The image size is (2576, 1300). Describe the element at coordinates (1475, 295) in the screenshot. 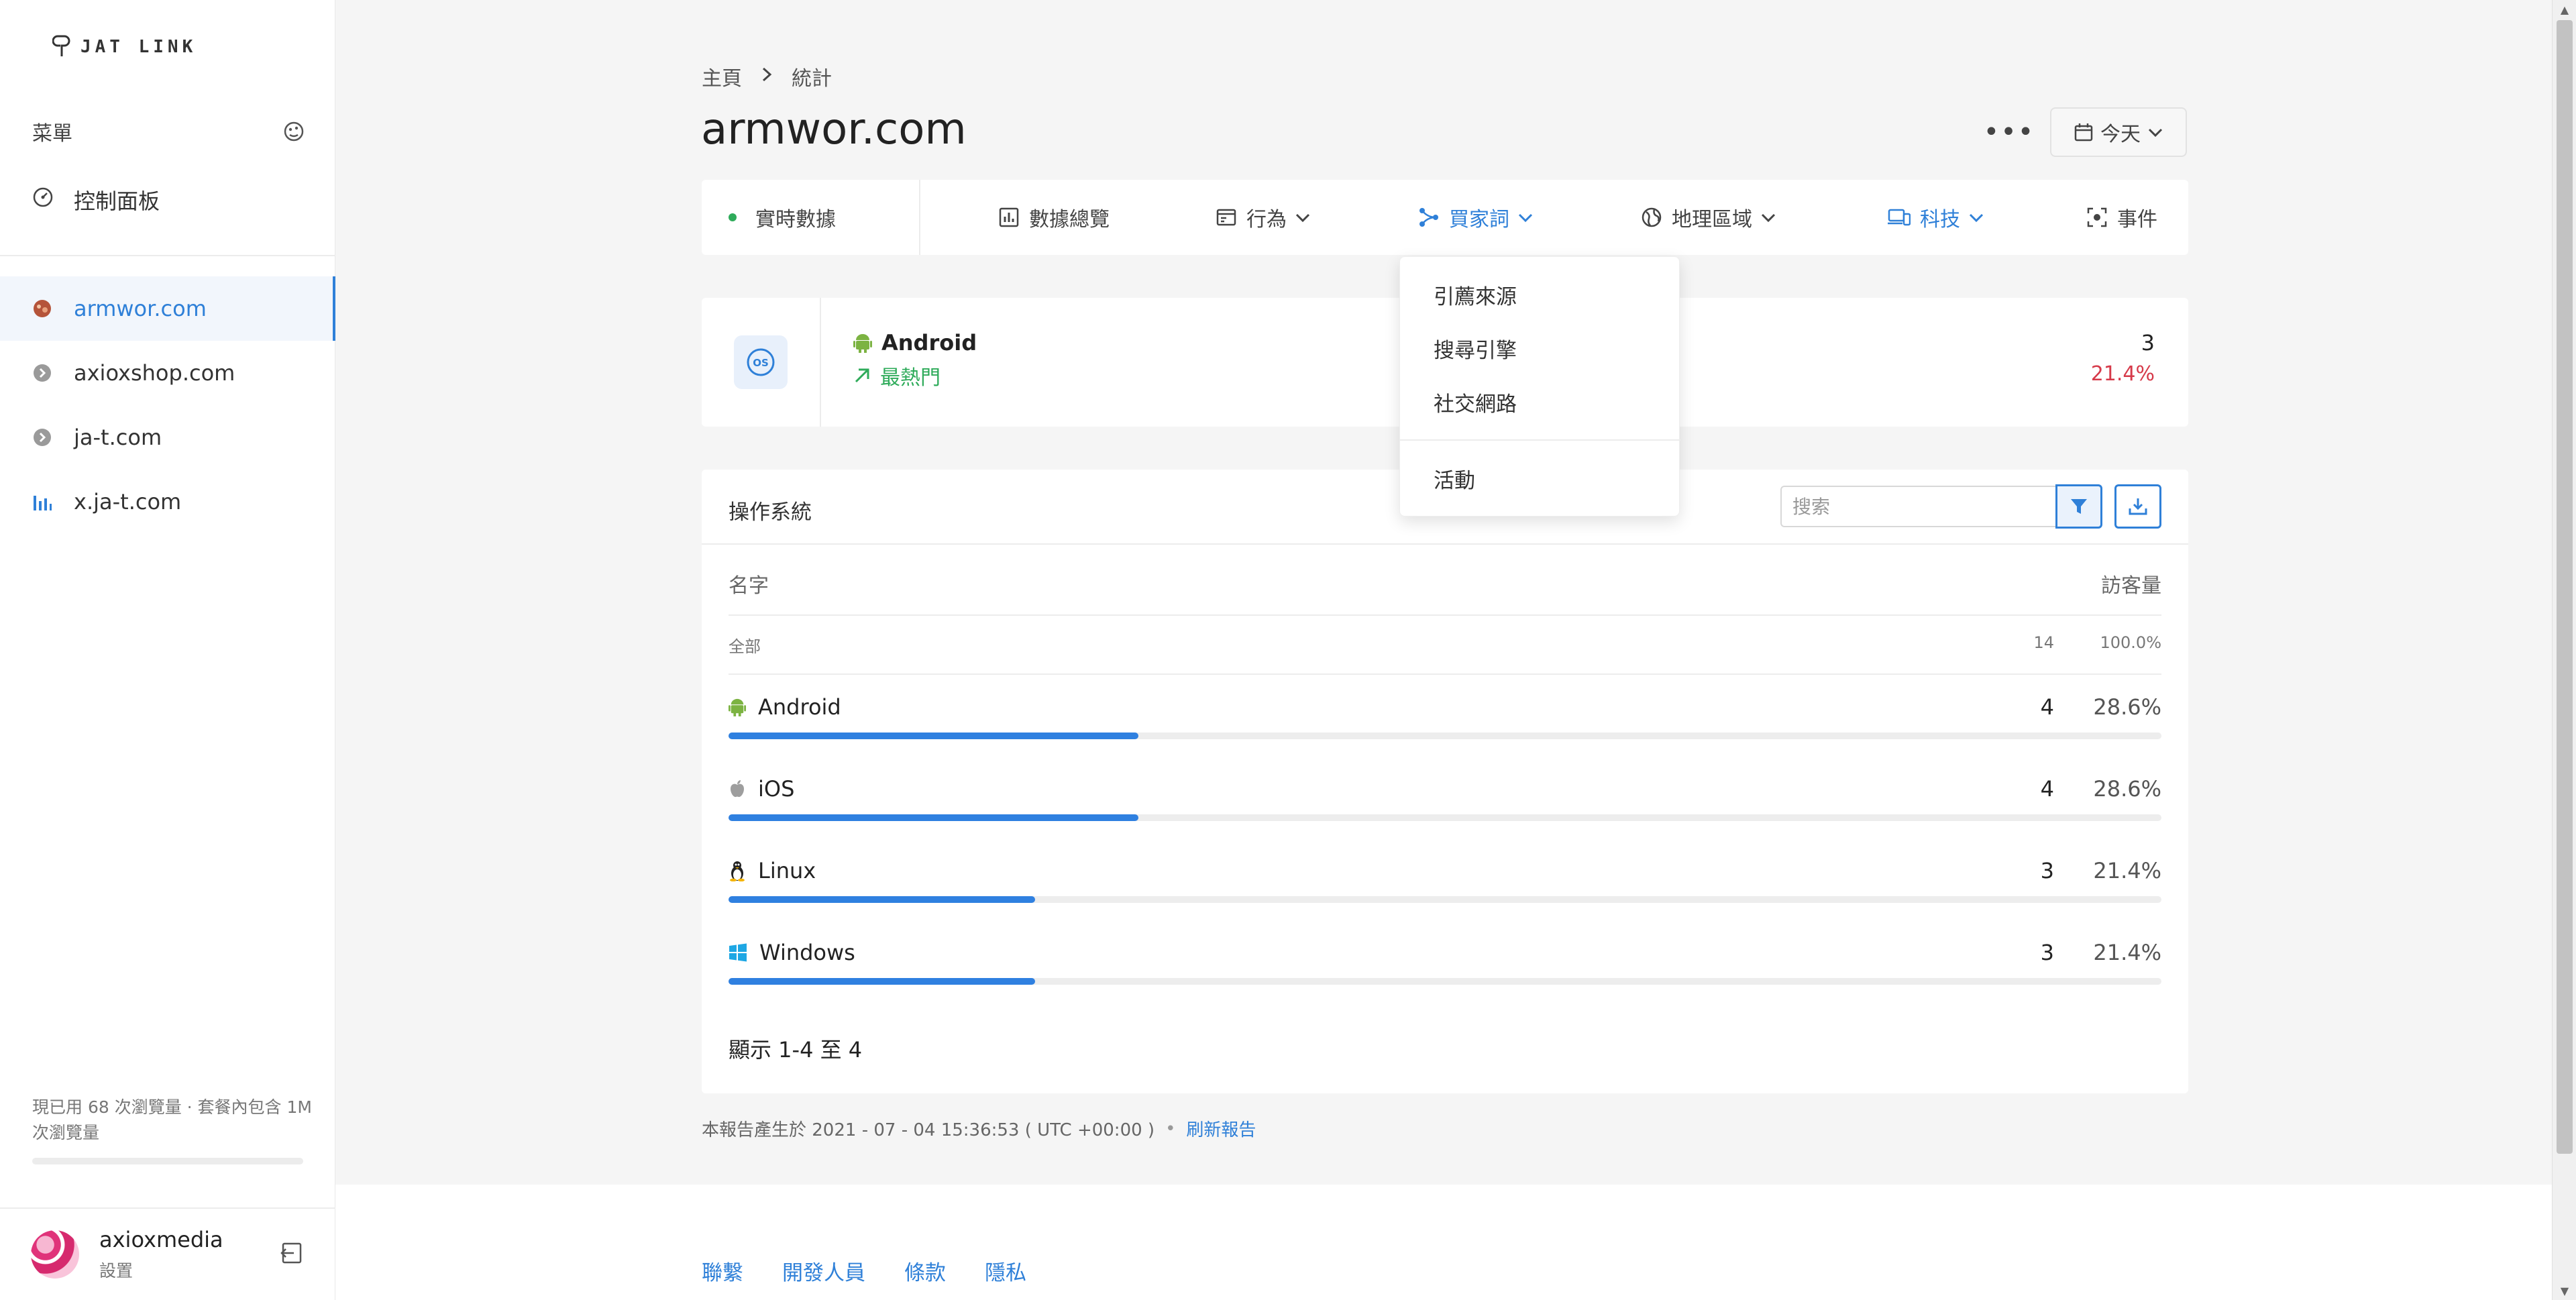

I see `menu-item-referrers: 引薦來源` at that location.